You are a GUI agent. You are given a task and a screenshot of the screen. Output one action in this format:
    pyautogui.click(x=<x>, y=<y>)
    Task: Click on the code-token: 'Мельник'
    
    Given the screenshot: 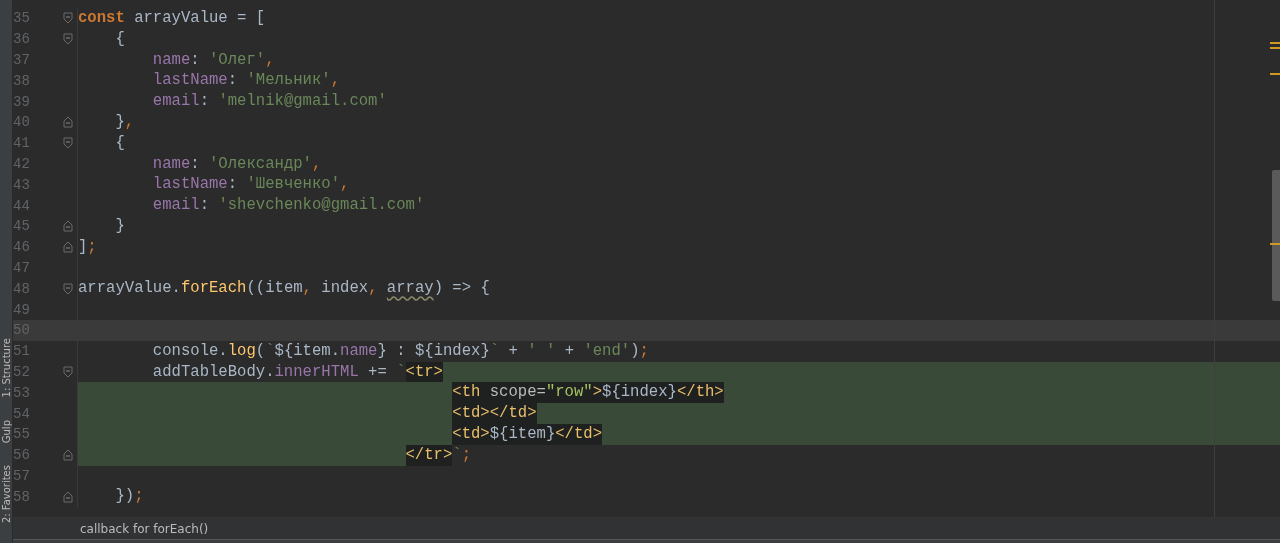 What is the action you would take?
    pyautogui.click(x=288, y=81)
    